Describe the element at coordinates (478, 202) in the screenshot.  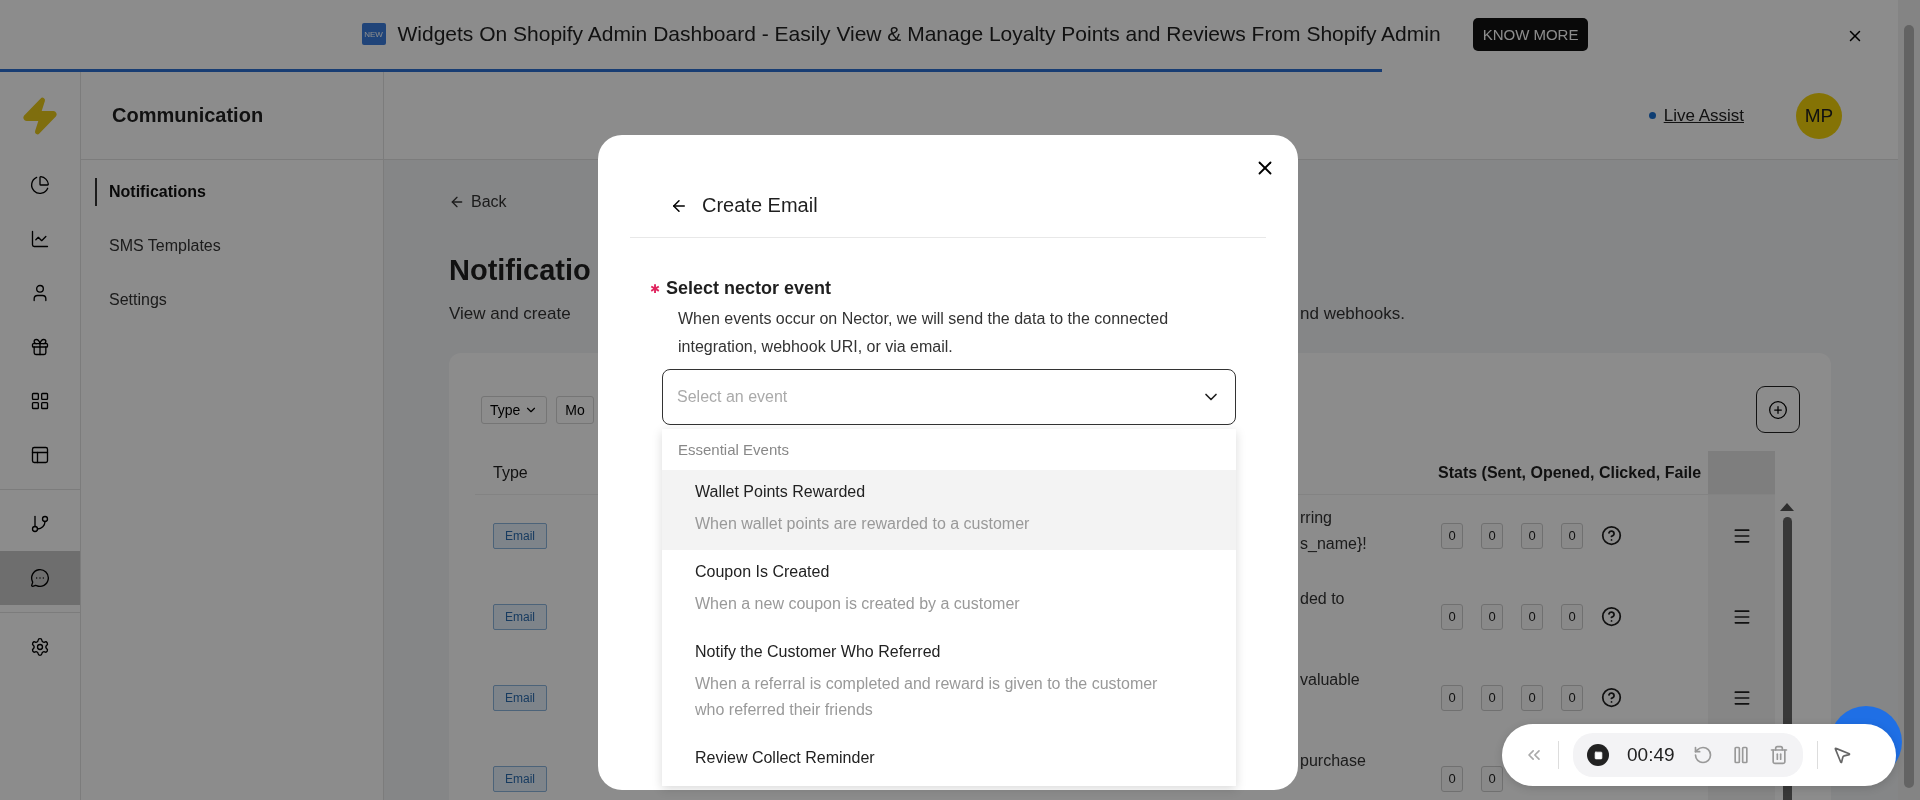
I see `back-link: Back` at that location.